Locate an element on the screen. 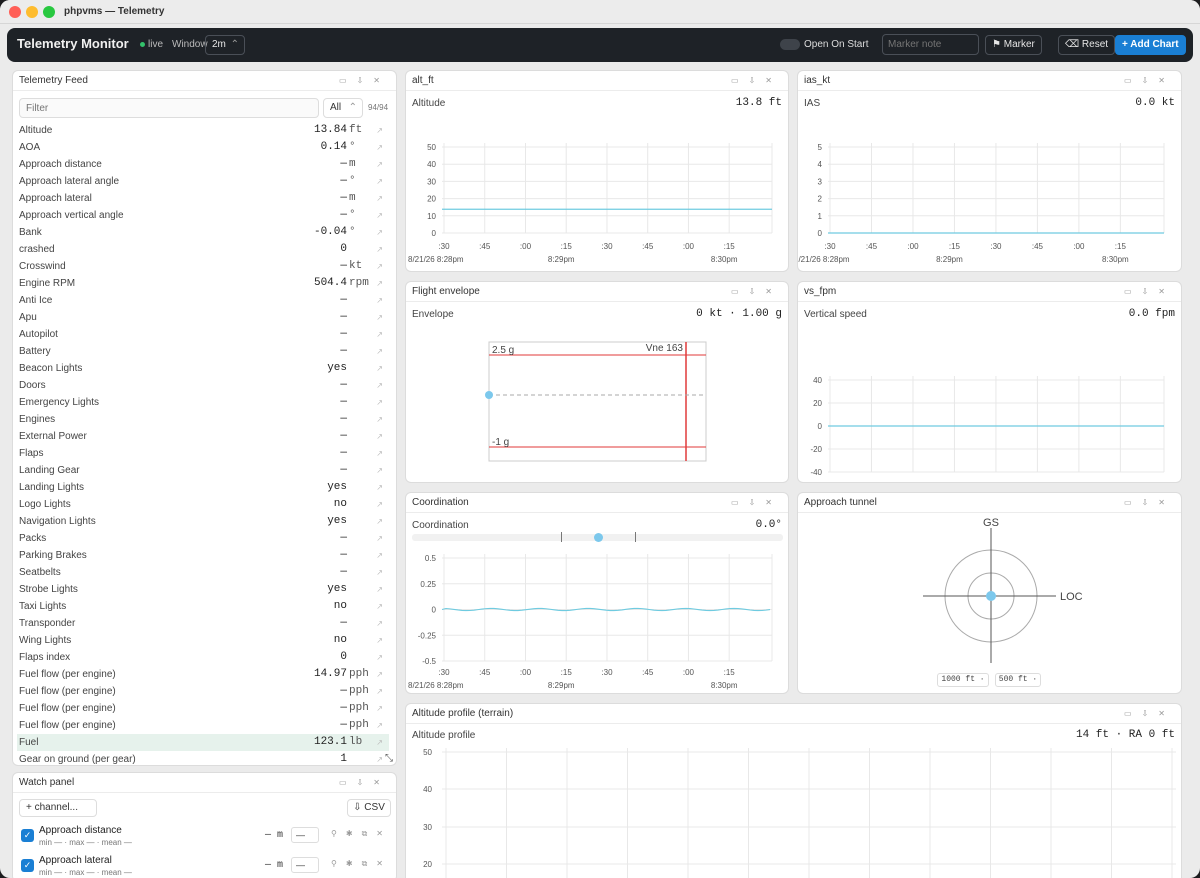  feed-row: Navigation Lights yes ↗ is located at coordinates (203, 521).